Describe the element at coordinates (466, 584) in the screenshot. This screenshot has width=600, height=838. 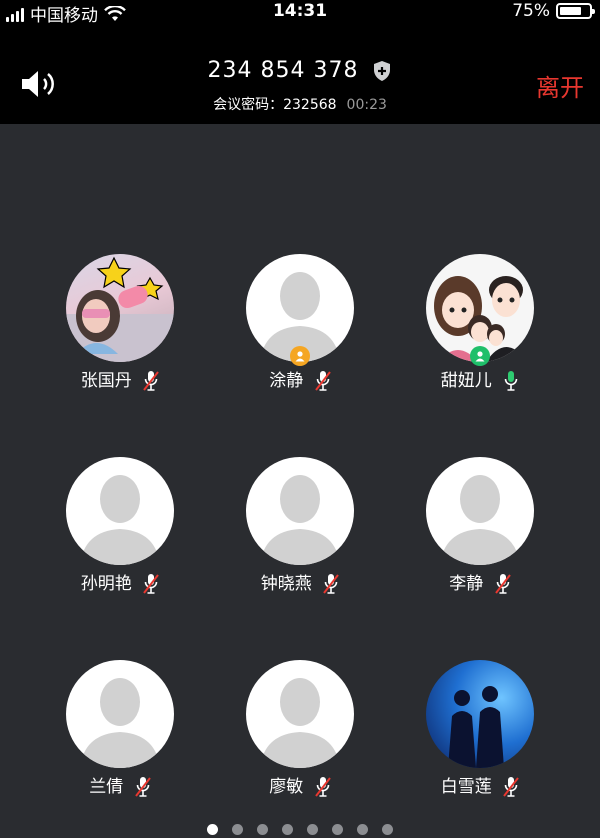
I see `participant-name: 李静` at that location.